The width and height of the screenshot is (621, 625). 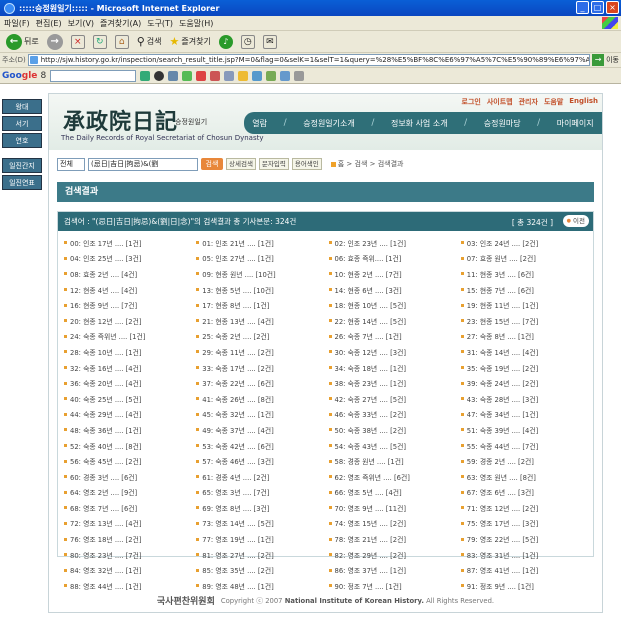 What do you see at coordinates (130, 555) in the screenshot?
I see `result-link: 80: 영조 23년 .... [7건]` at bounding box center [130, 555].